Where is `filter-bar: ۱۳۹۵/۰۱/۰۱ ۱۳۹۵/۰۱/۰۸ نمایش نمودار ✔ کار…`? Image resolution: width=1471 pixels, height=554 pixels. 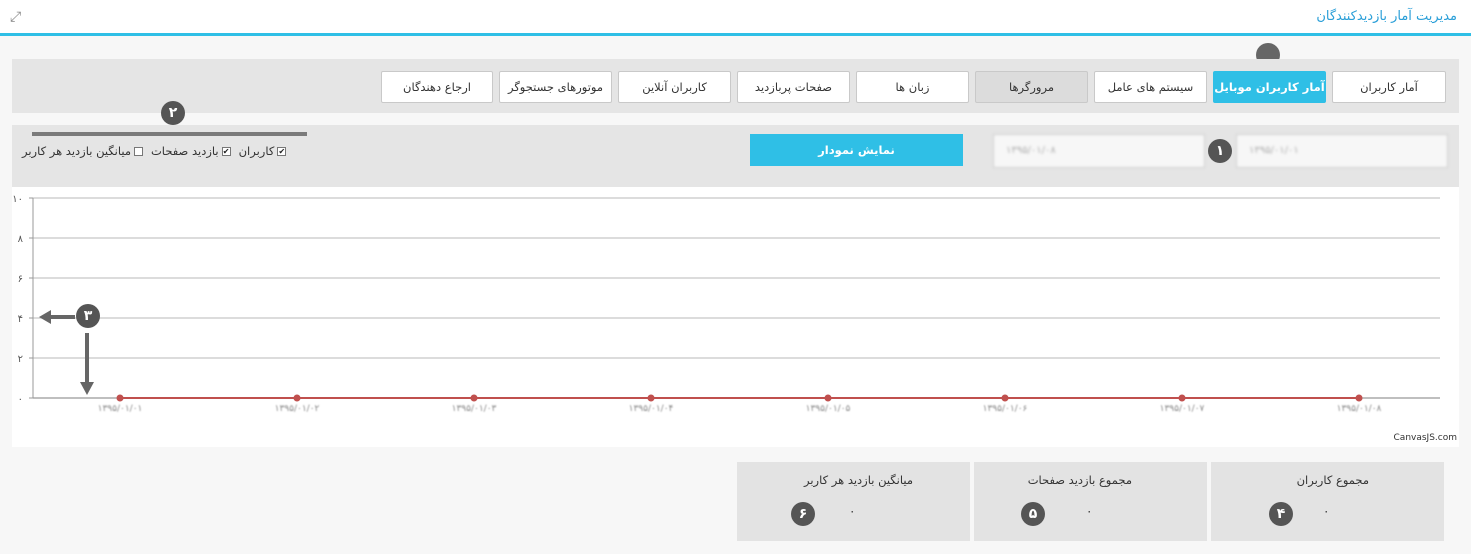
filter-bar: ۱۳۹۵/۰۱/۰۱ ۱۳۹۵/۰۱/۰۸ نمایش نمودار ✔ کار… is located at coordinates (735, 156).